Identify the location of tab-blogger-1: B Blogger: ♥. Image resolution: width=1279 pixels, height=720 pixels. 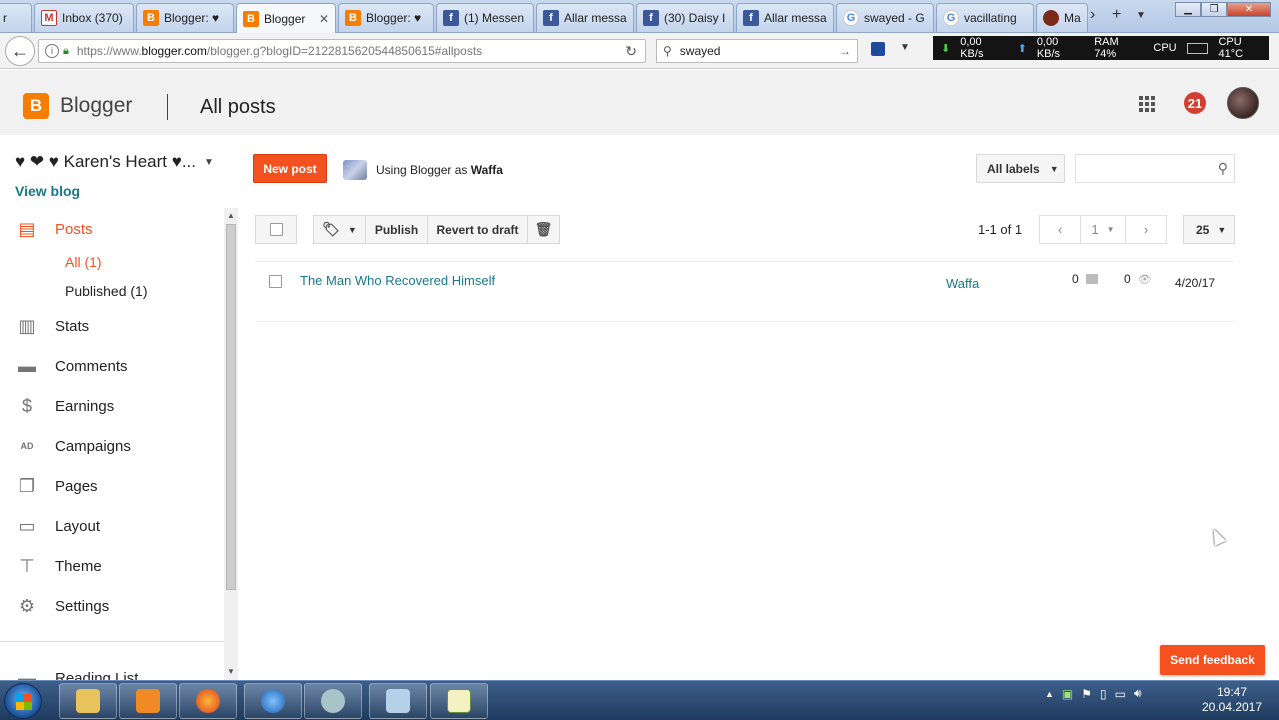
(185, 17).